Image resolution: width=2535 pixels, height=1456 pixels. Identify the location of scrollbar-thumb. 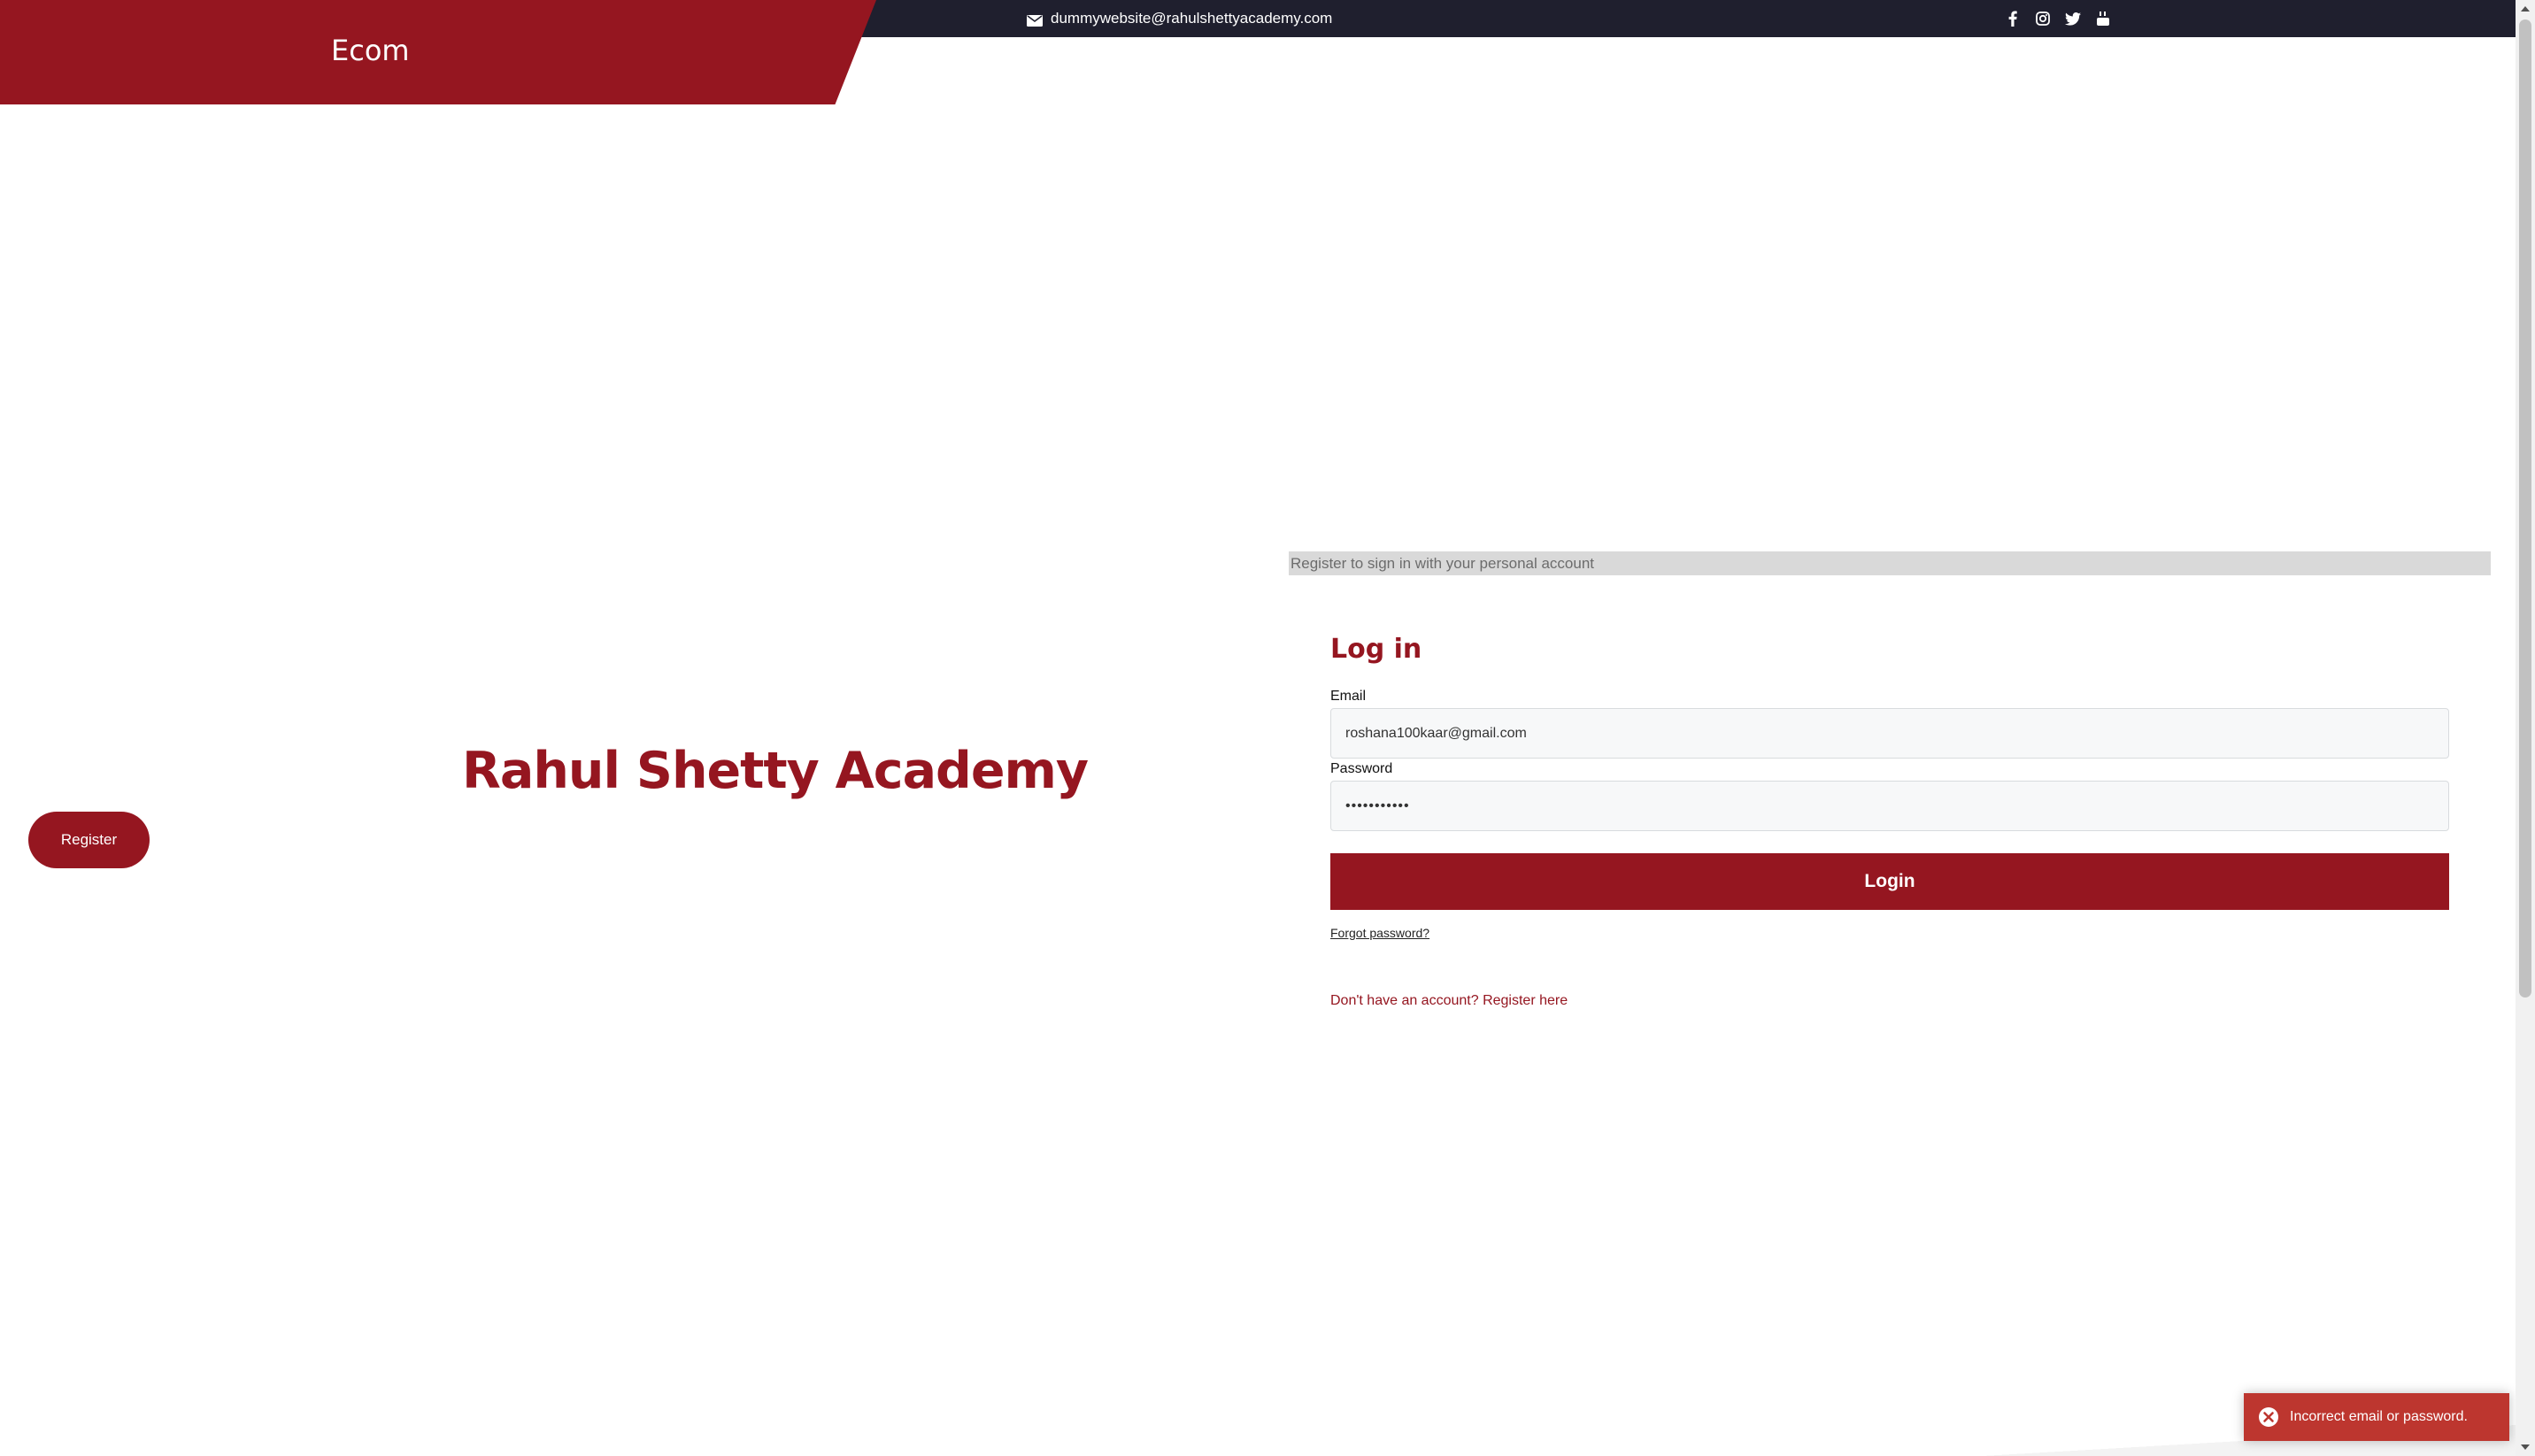
(2525, 508).